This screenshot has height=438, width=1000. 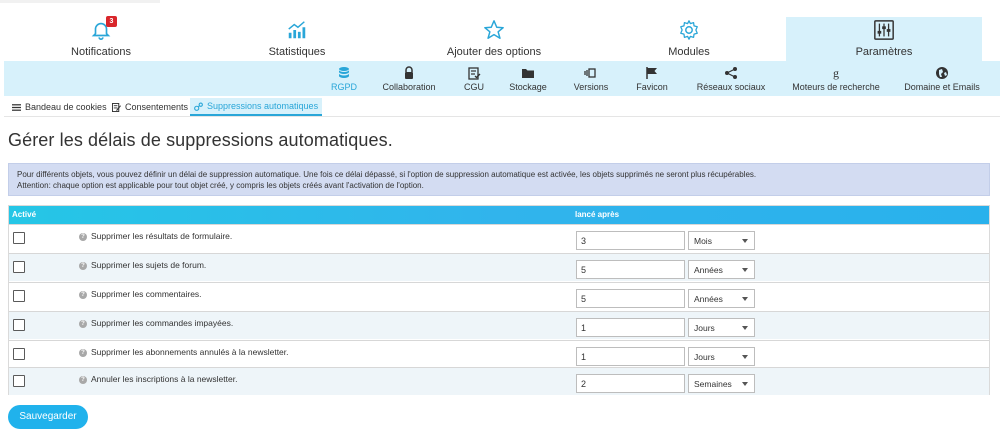 I want to click on subtab-rgpd: RGPD, so click(x=344, y=80).